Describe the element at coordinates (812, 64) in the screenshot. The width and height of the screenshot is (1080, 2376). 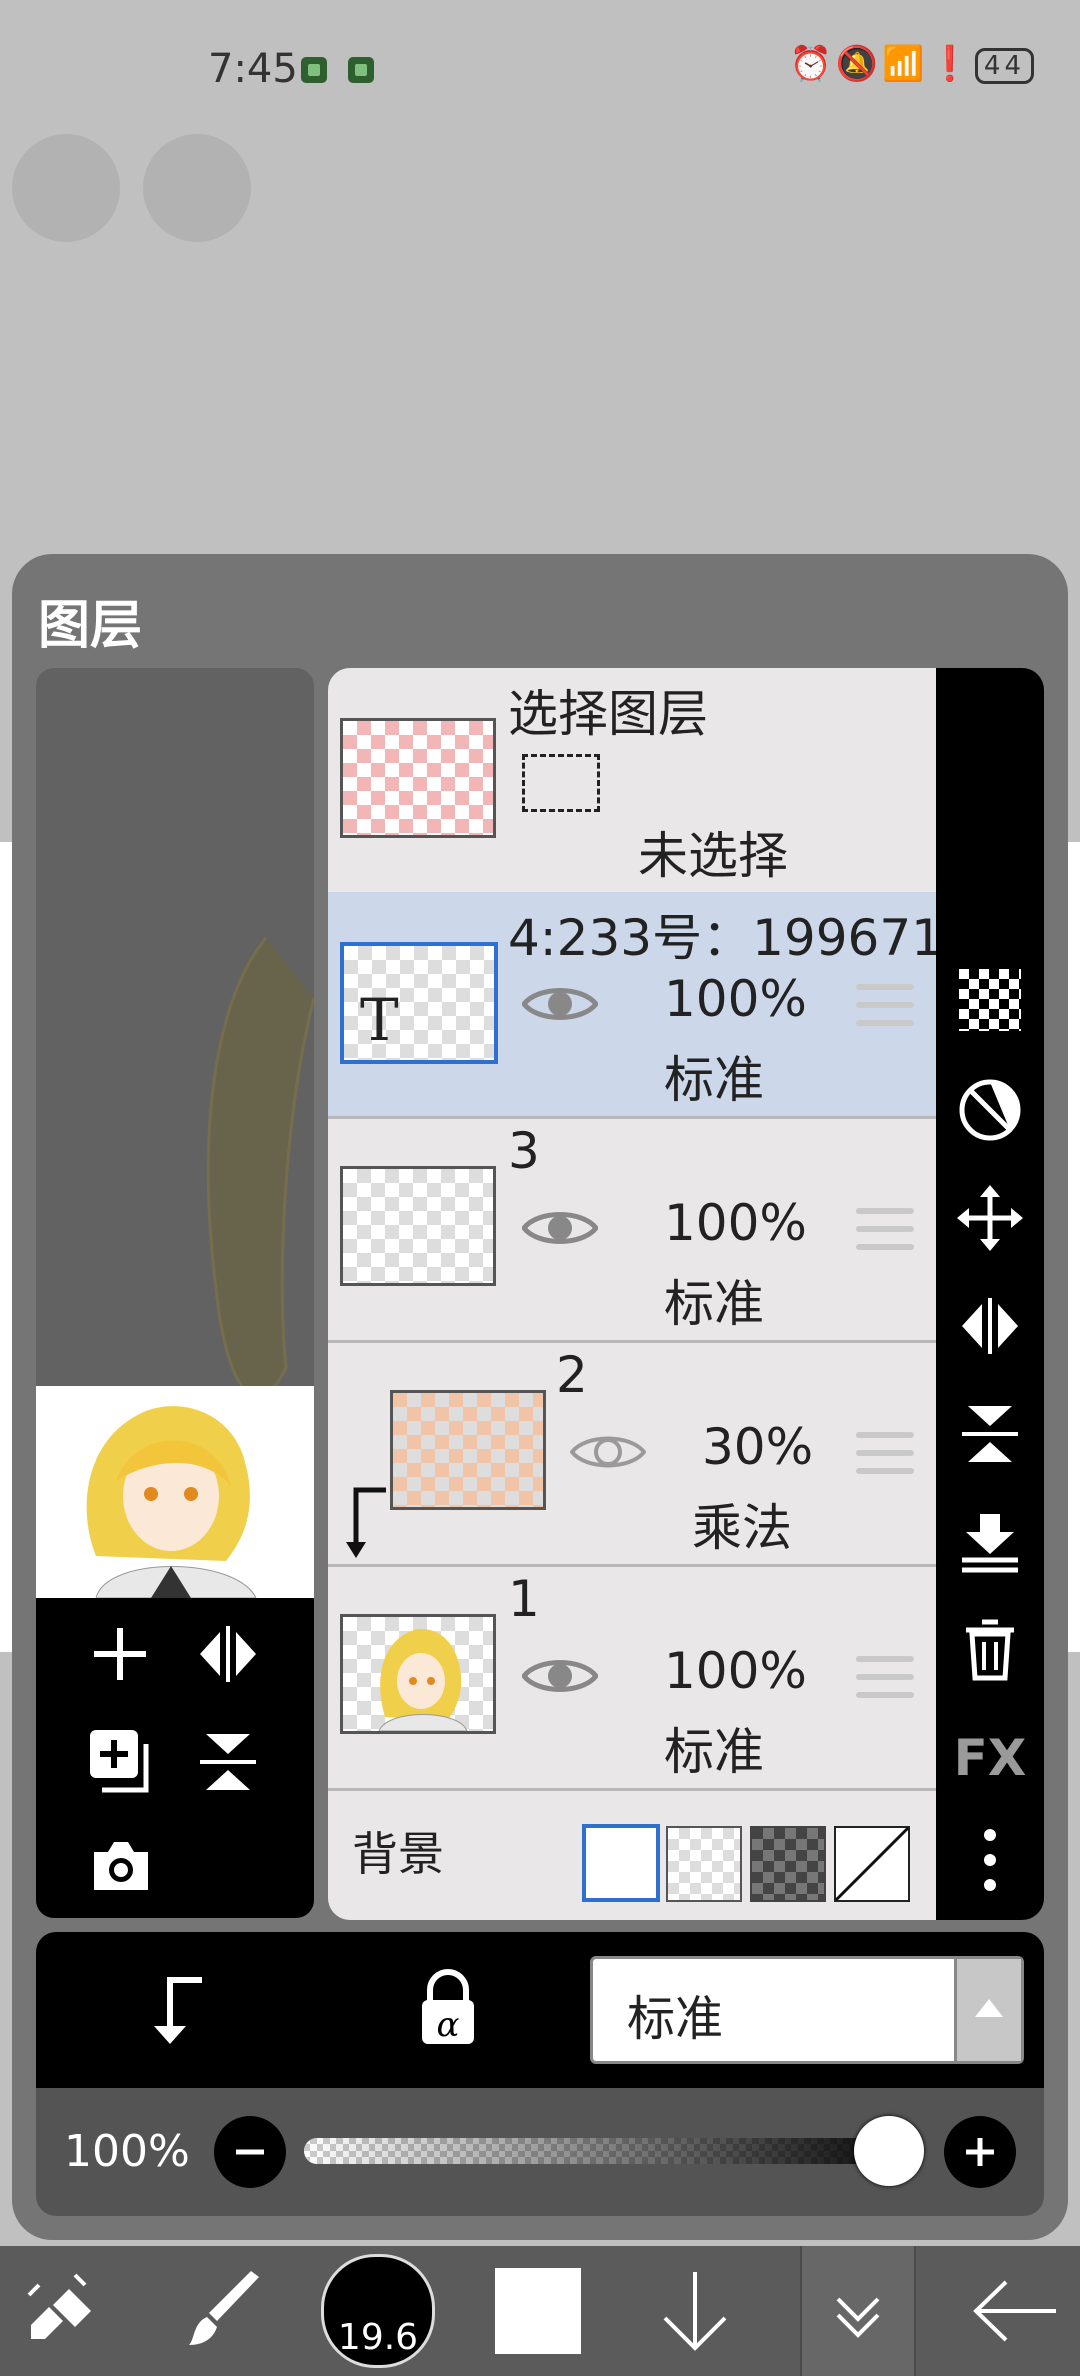
I see `alarm-icon: ⏰` at that location.